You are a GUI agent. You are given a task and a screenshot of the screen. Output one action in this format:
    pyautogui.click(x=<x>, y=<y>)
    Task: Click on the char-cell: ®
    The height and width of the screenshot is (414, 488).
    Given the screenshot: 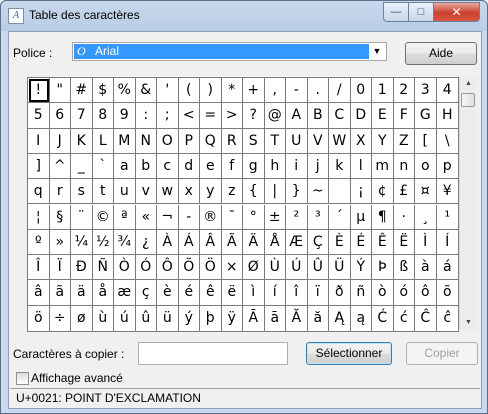 What is the action you would take?
    pyautogui.click(x=211, y=217)
    